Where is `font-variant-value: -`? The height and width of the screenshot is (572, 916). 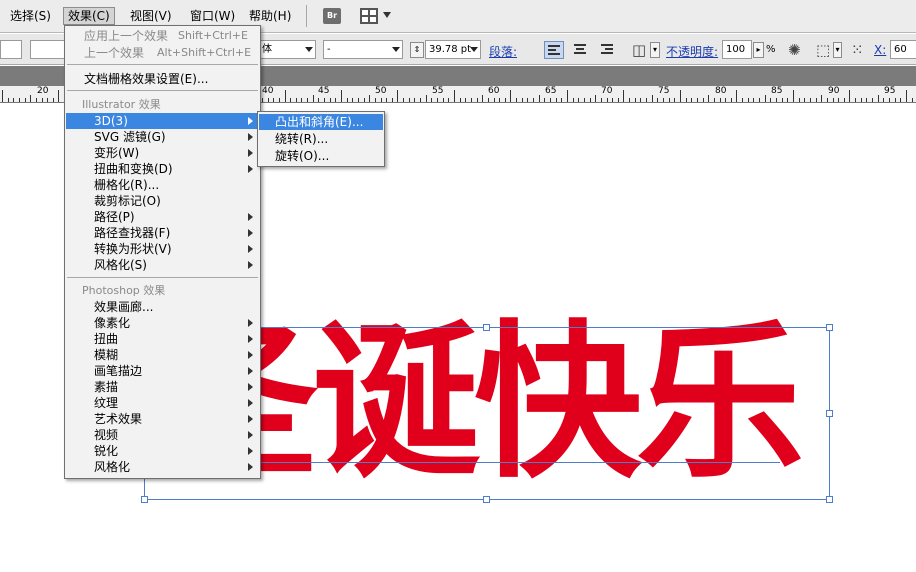 font-variant-value: - is located at coordinates (329, 49).